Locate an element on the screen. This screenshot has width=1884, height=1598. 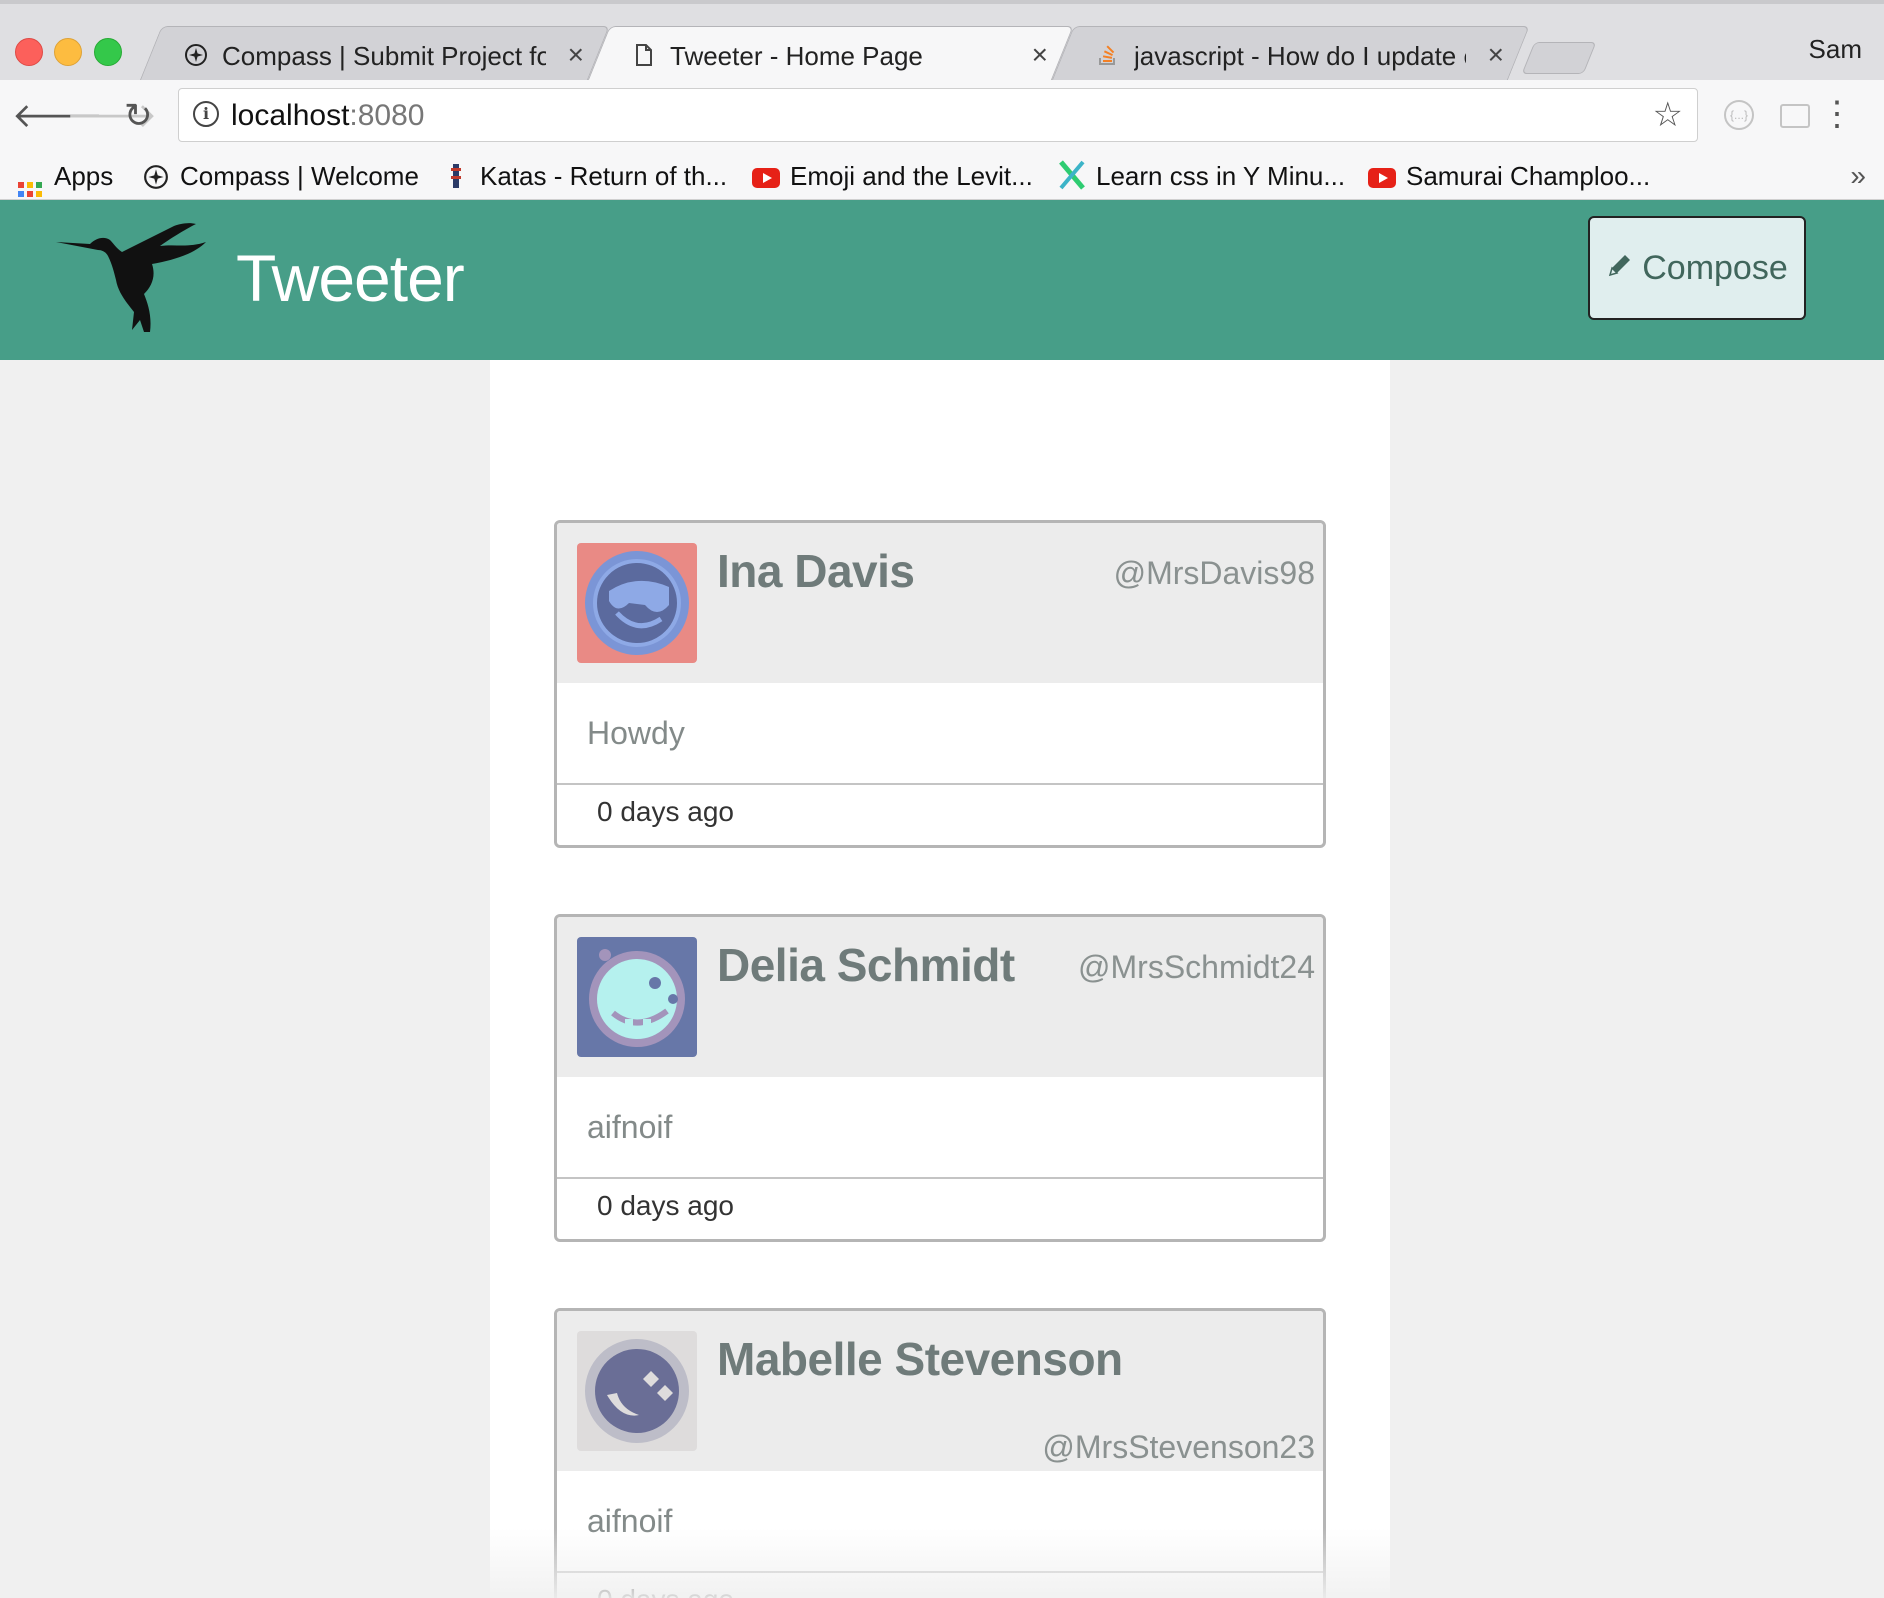
compose-label: Compose is located at coordinates (1715, 268).